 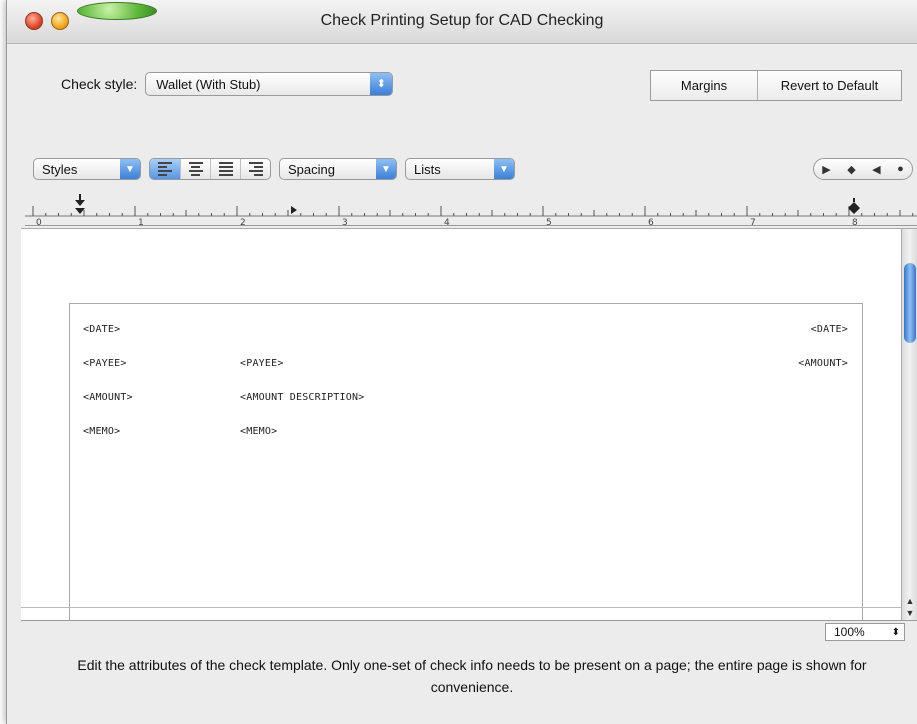 What do you see at coordinates (258, 431) in the screenshot?
I see `memo-field-mid: <MEMO>` at bounding box center [258, 431].